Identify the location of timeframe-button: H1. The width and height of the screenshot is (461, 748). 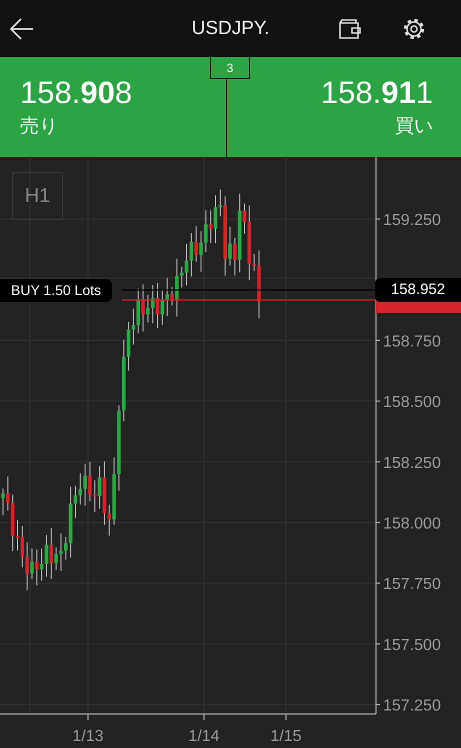
(37, 196).